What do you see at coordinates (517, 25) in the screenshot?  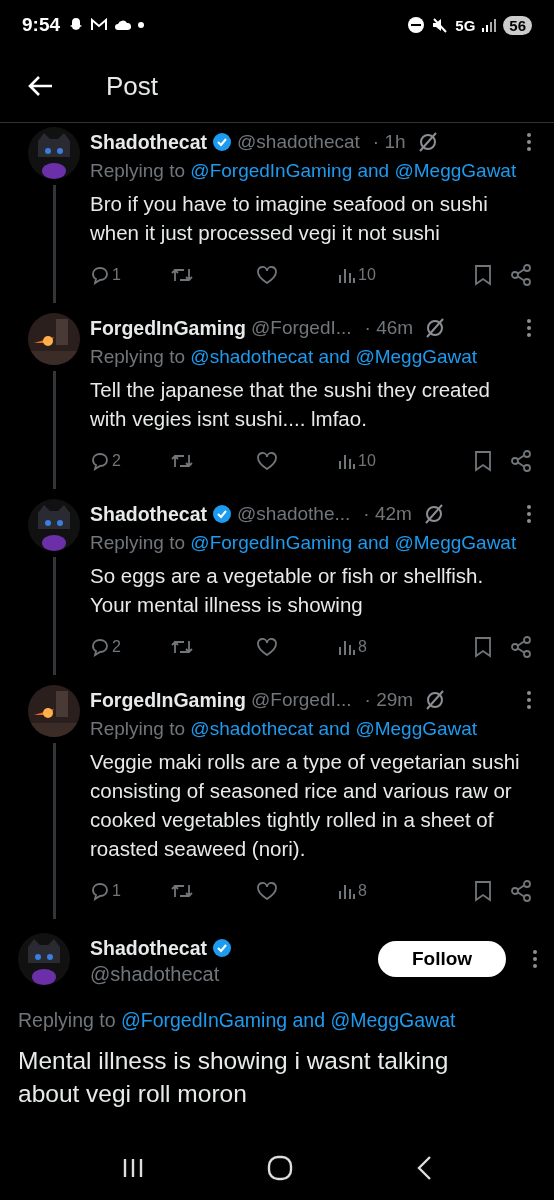 I see `battery-badge: 56` at bounding box center [517, 25].